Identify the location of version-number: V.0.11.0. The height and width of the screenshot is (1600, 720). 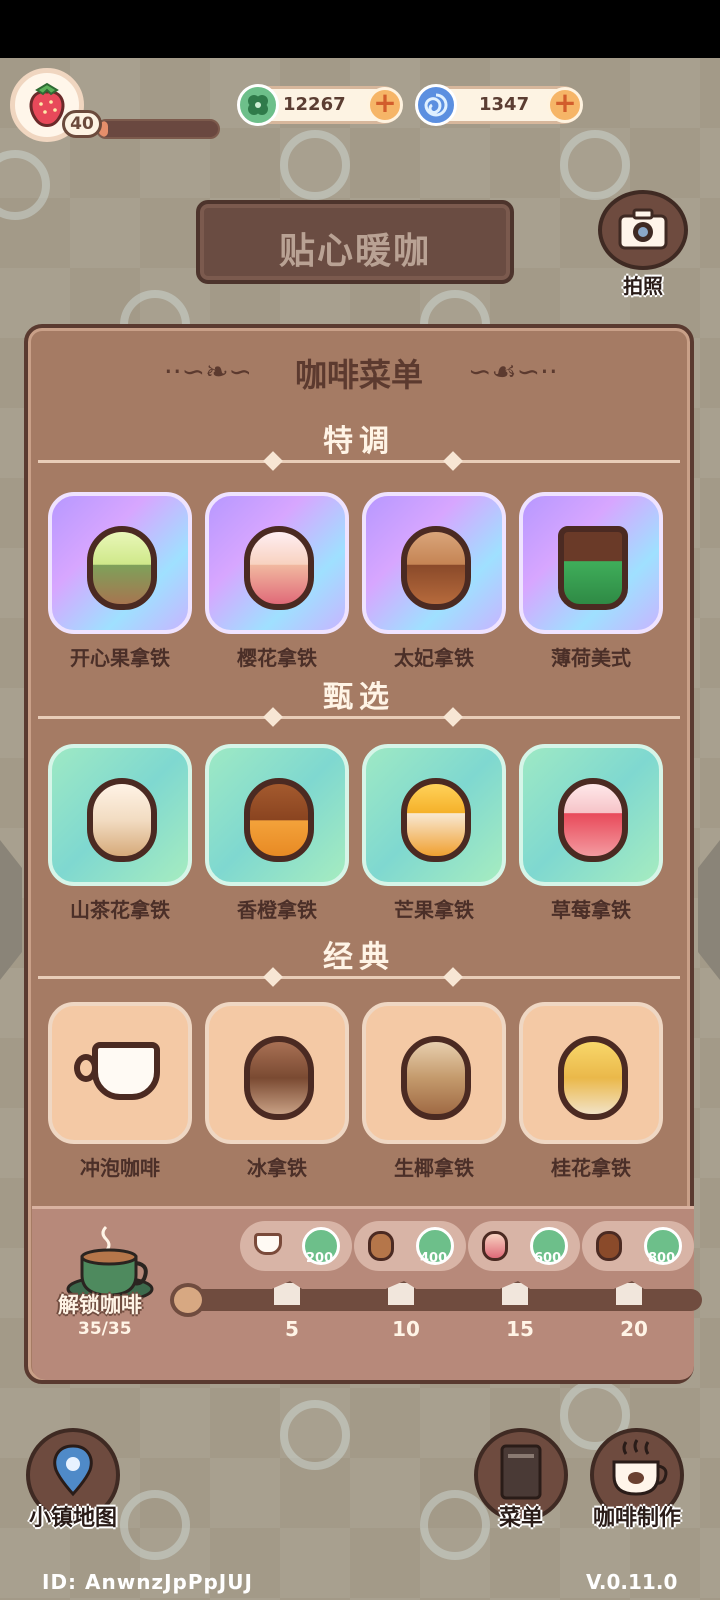
(632, 1582).